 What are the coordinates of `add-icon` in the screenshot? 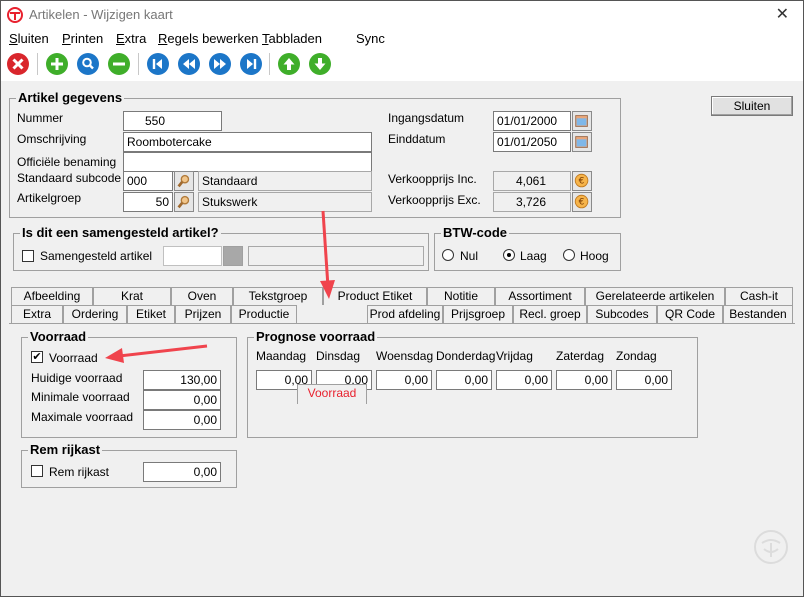 It's located at (57, 64).